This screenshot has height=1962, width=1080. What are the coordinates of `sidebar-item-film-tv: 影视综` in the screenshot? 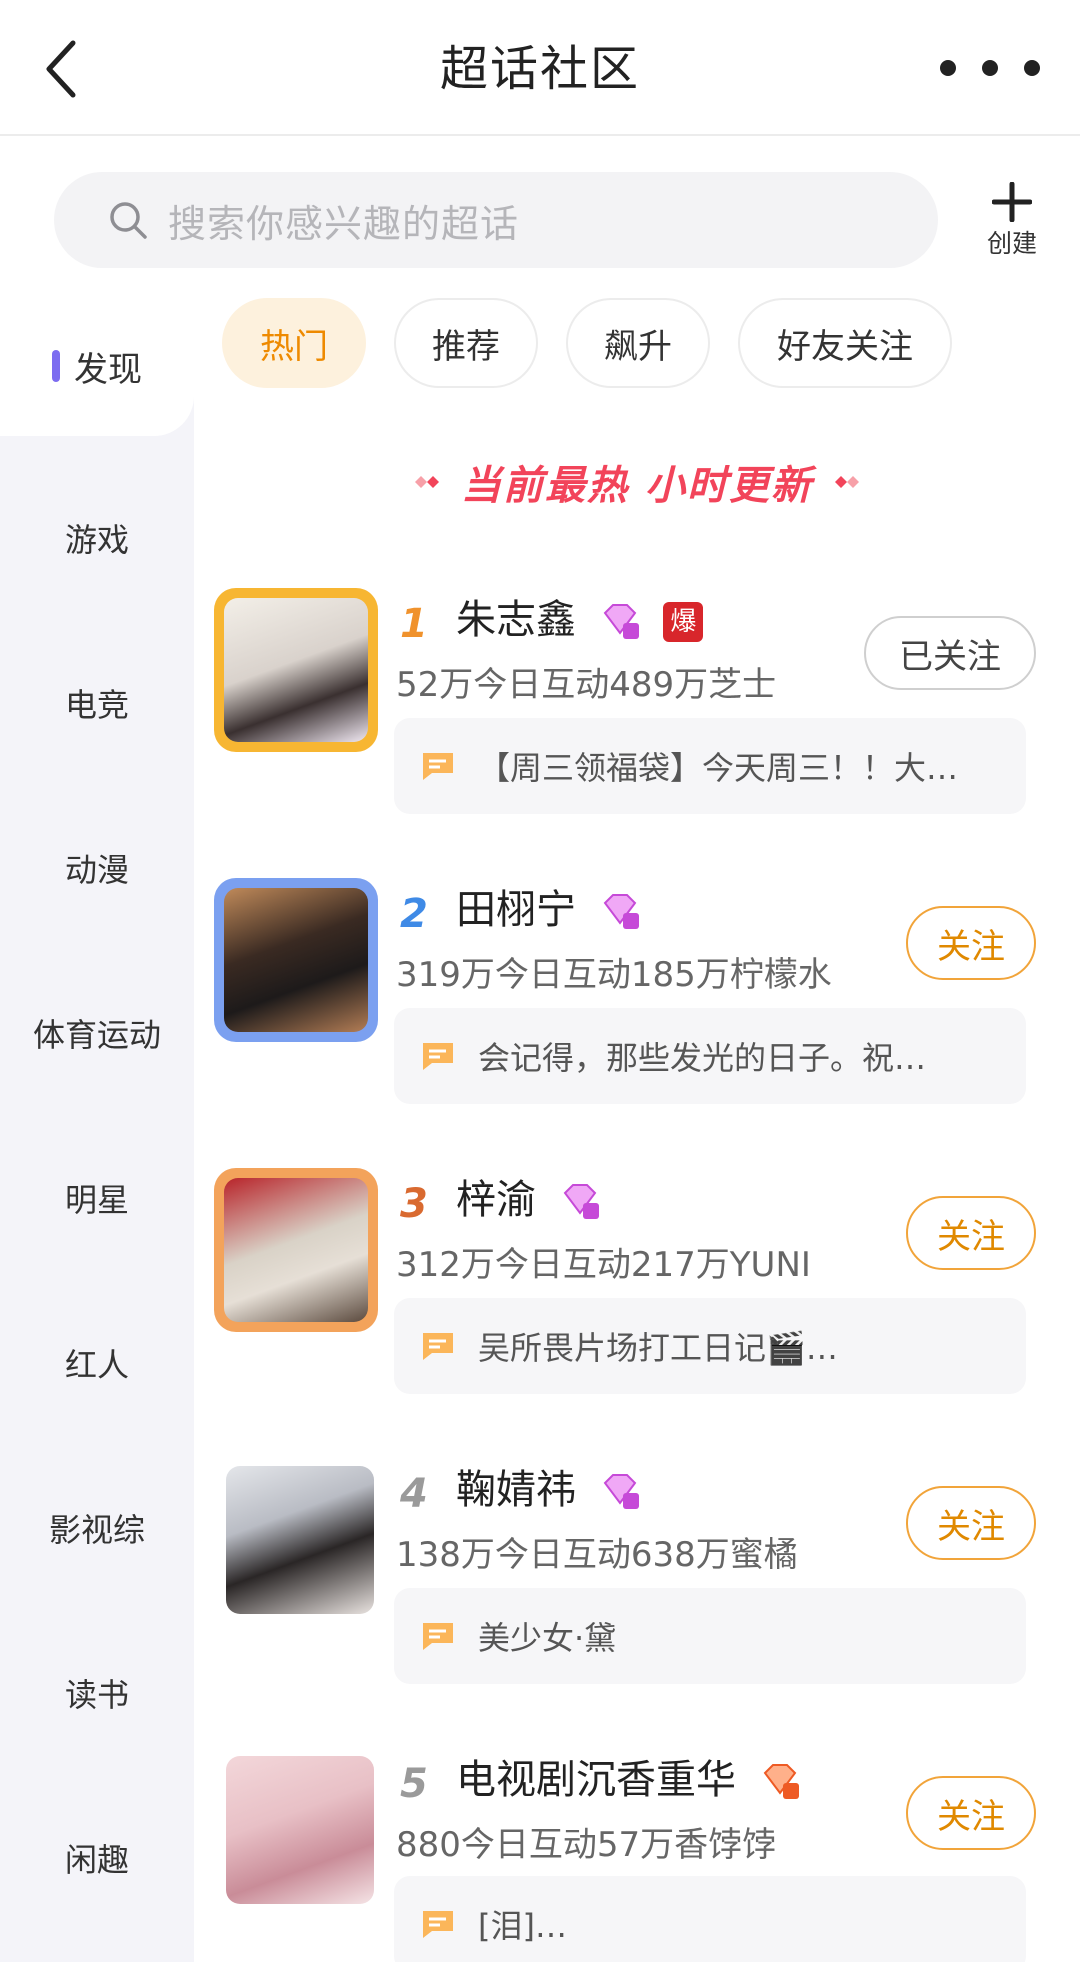 It's located at (97, 1528).